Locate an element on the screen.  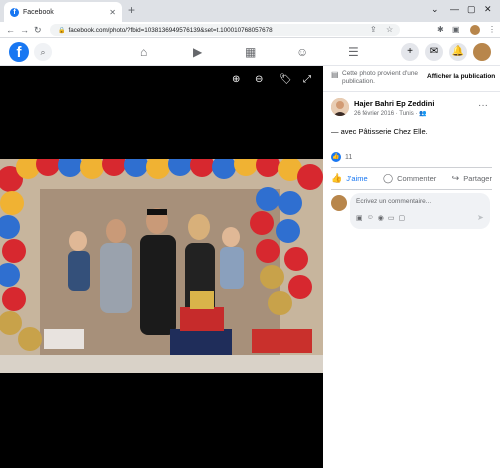
author-avatar is located at coordinates (340, 107).